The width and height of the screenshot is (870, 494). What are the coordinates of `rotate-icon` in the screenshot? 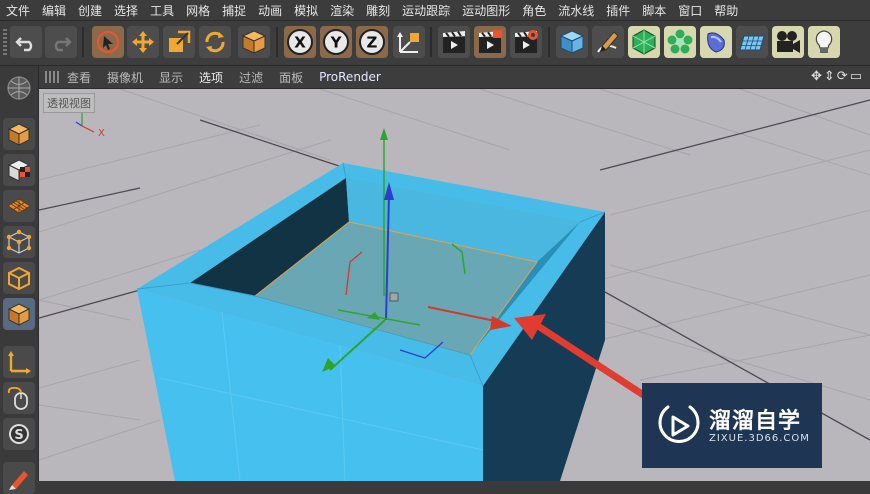 It's located at (215, 42).